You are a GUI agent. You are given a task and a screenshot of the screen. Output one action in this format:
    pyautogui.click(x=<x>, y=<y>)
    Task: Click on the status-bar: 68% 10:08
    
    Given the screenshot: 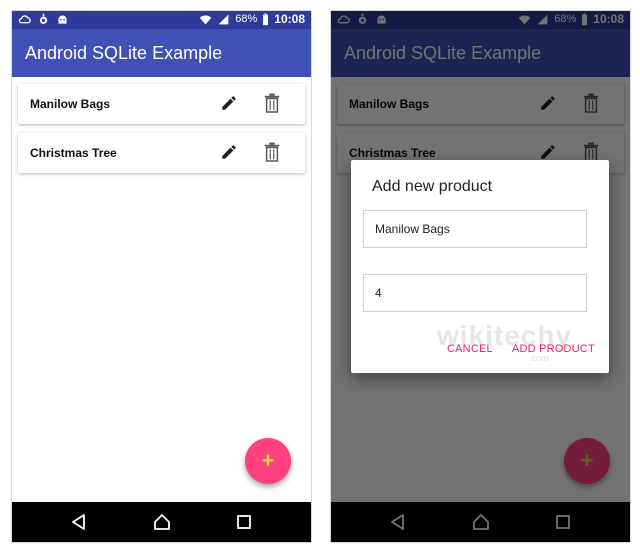 What is the action you would take?
    pyautogui.click(x=161, y=20)
    